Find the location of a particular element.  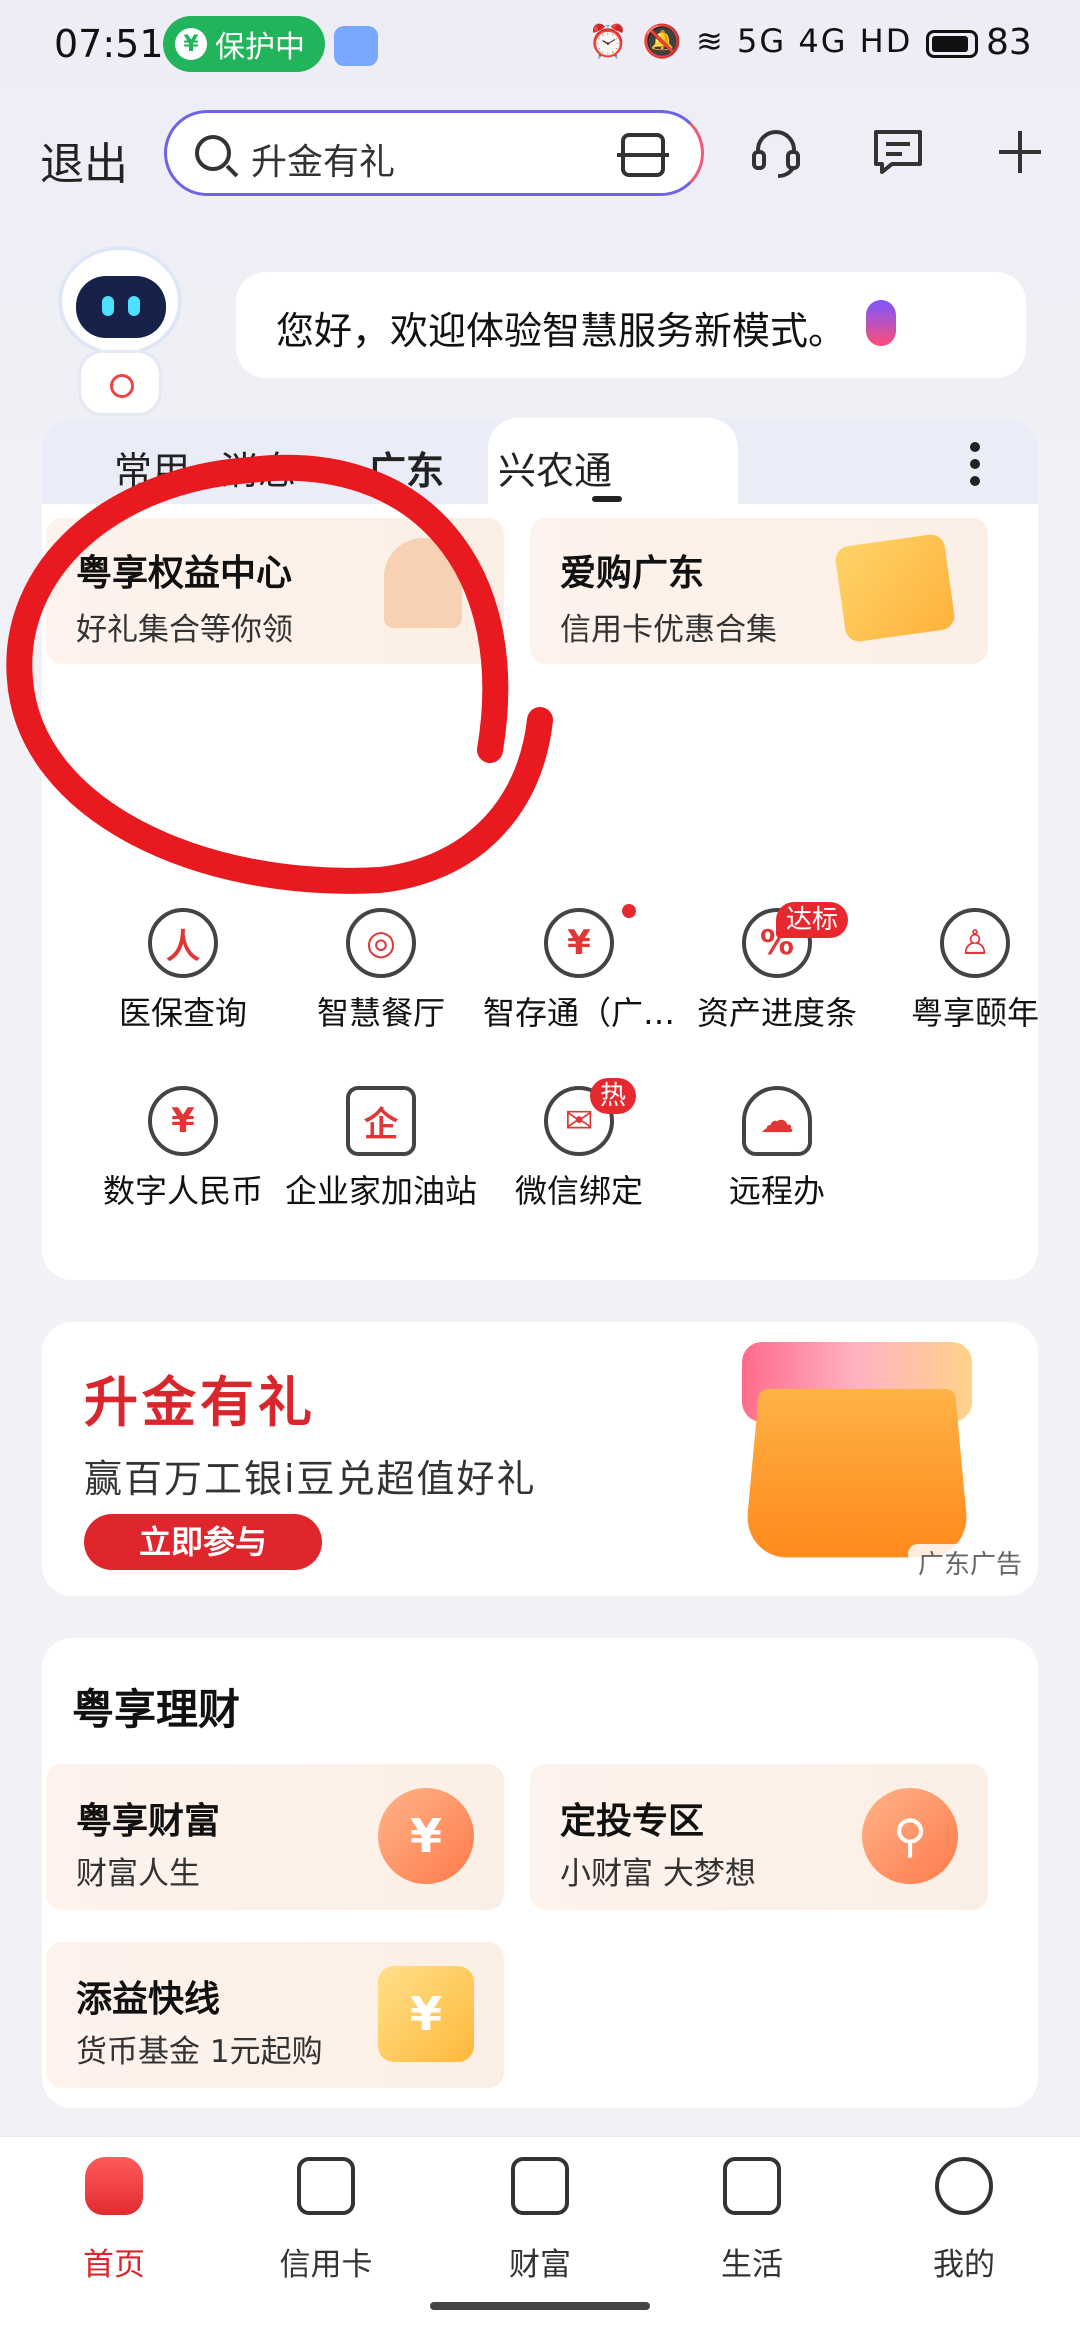

nav-label: 我的 is located at coordinates (964, 2265).